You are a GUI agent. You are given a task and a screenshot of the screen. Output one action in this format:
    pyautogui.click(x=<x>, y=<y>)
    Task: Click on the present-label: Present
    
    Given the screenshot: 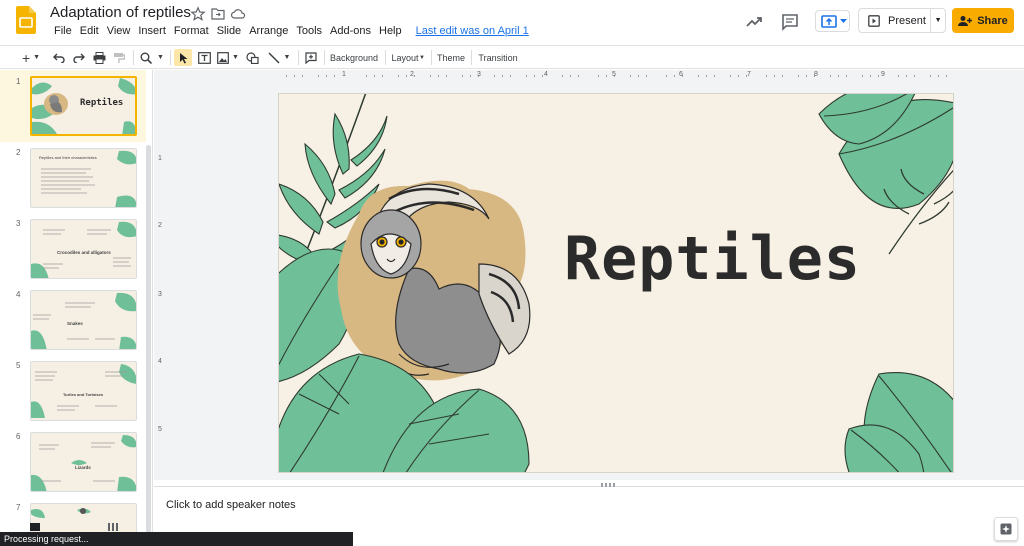 What is the action you would take?
    pyautogui.click(x=907, y=20)
    